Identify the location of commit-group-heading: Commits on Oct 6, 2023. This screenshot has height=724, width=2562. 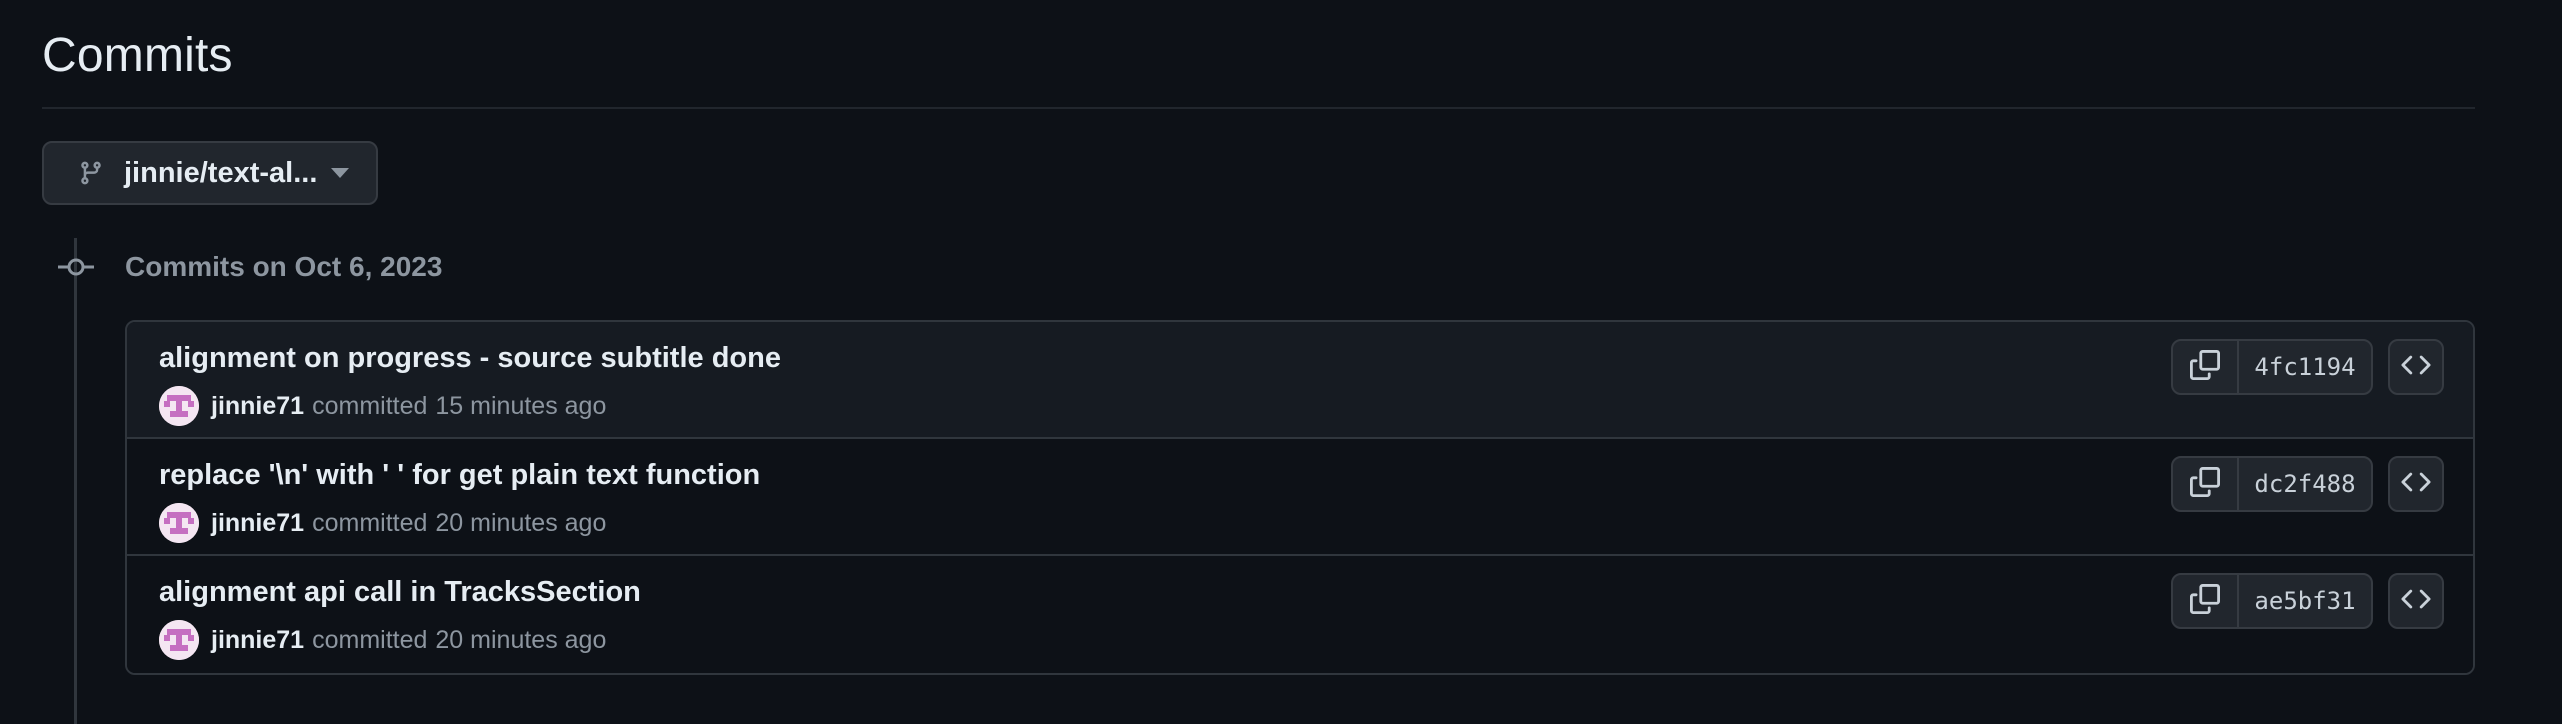
(284, 266).